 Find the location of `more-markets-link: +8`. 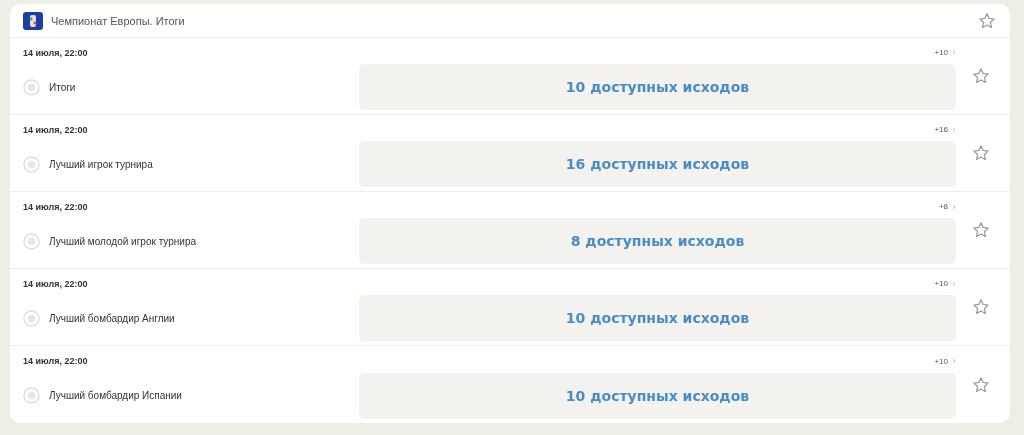

more-markets-link: +8 is located at coordinates (943, 206).